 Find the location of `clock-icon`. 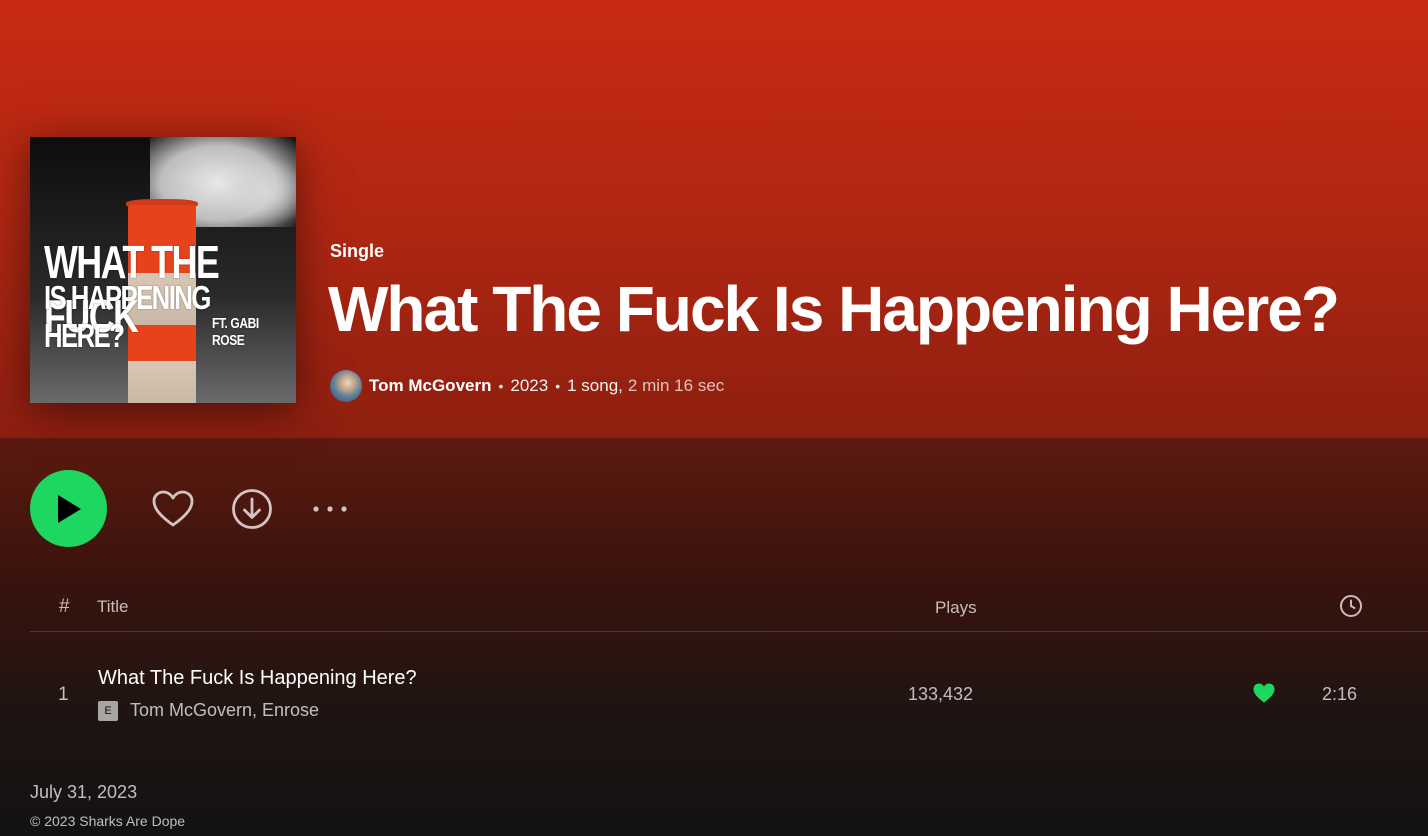

clock-icon is located at coordinates (1351, 606).